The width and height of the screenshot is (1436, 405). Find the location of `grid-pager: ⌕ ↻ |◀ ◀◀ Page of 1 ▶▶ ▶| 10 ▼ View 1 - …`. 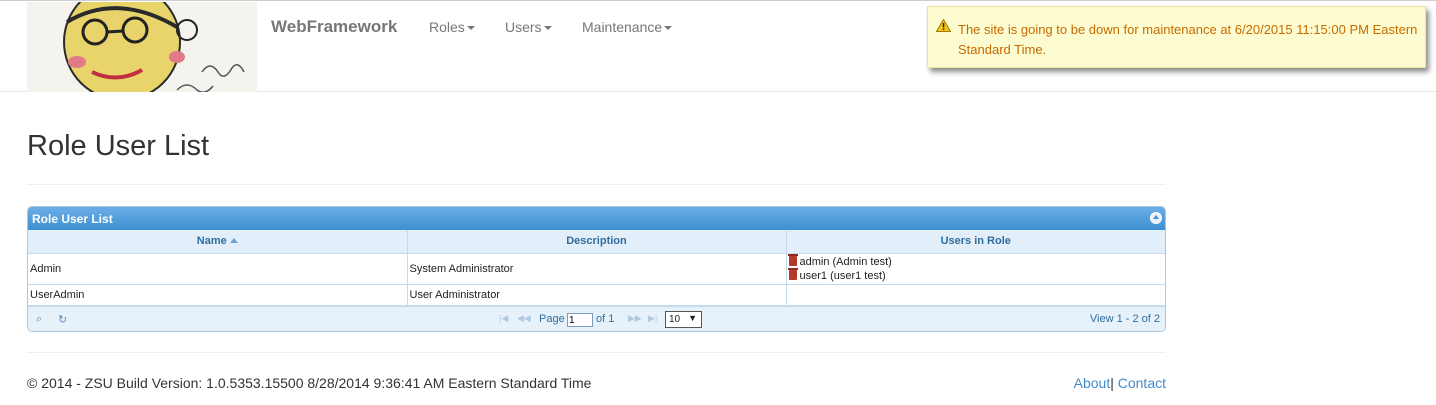

grid-pager: ⌕ ↻ |◀ ◀◀ Page of 1 ▶▶ ▶| 10 ▼ View 1 - … is located at coordinates (596, 318).